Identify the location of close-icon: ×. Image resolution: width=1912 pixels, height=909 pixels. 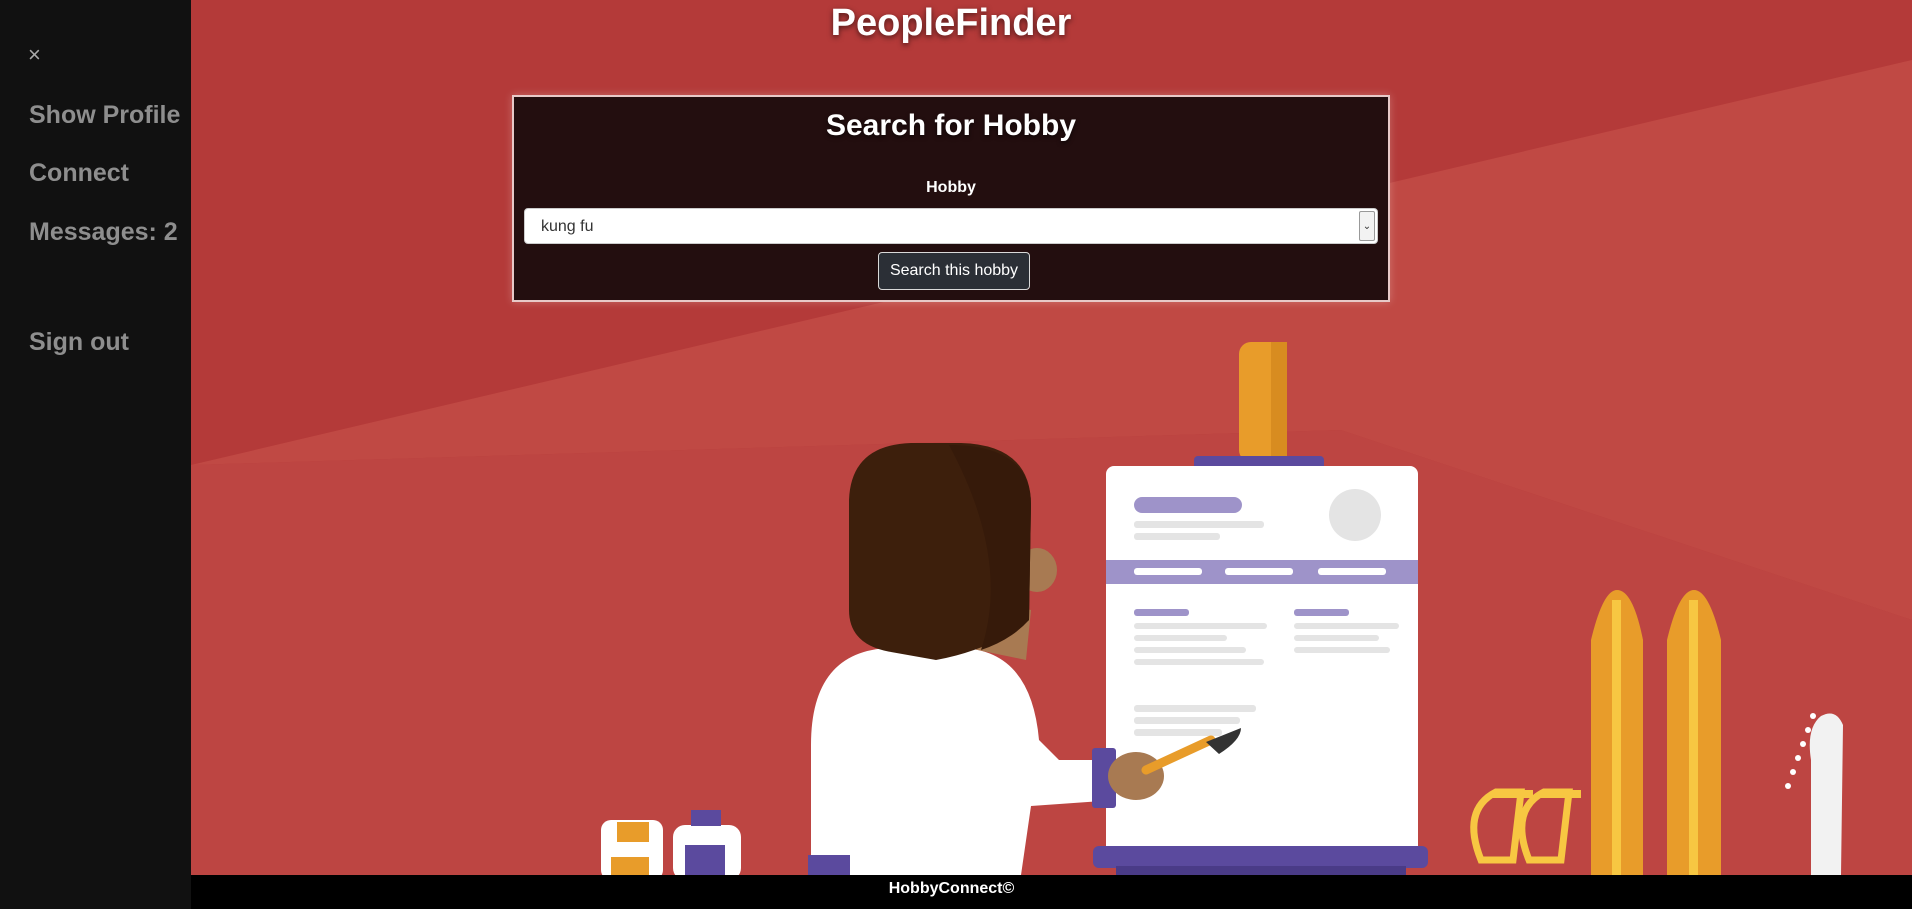
(34, 55).